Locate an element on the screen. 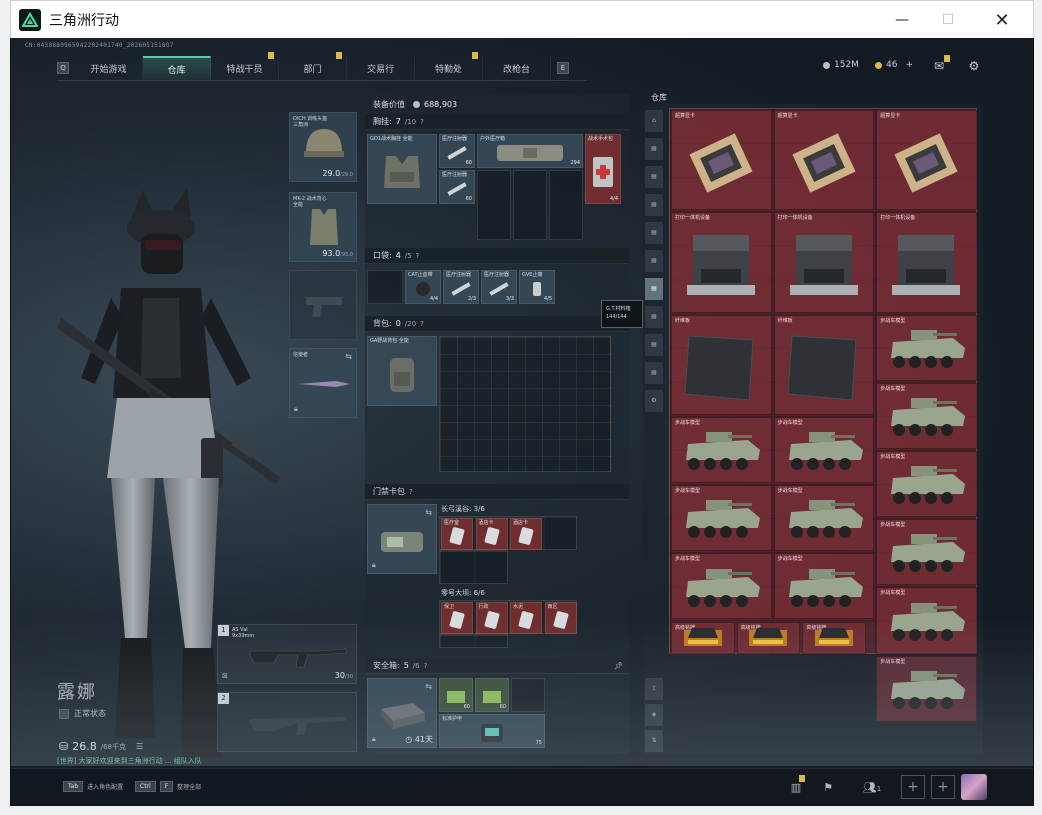 This screenshot has height=815, width=1042. keycard-case-item: ⇆ 🔒︎ is located at coordinates (402, 539).